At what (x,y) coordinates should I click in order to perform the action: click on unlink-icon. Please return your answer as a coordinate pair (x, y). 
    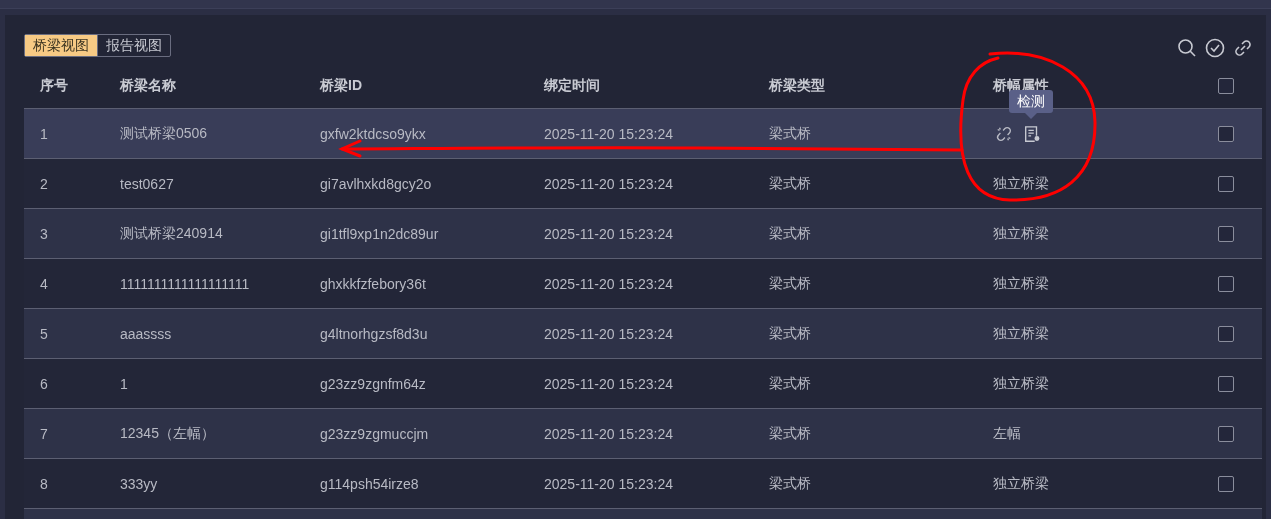
    Looking at the image, I should click on (1004, 133).